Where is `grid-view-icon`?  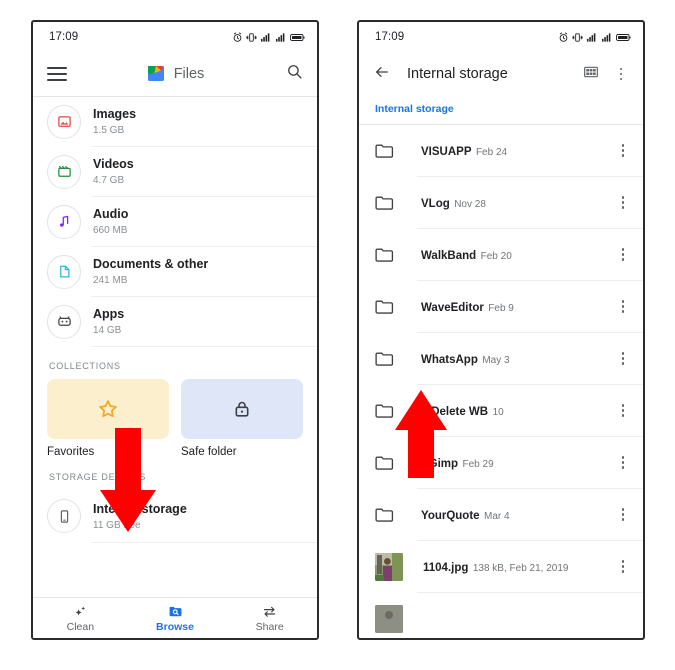 grid-view-icon is located at coordinates (591, 74).